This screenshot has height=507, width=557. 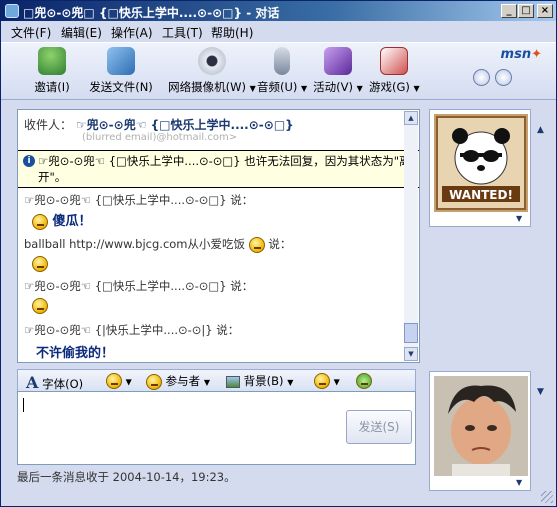 What do you see at coordinates (158, 244) in the screenshot?
I see `message-sender: ballball http://www.bjcg.com从小爱吃饭 说：` at bounding box center [158, 244].